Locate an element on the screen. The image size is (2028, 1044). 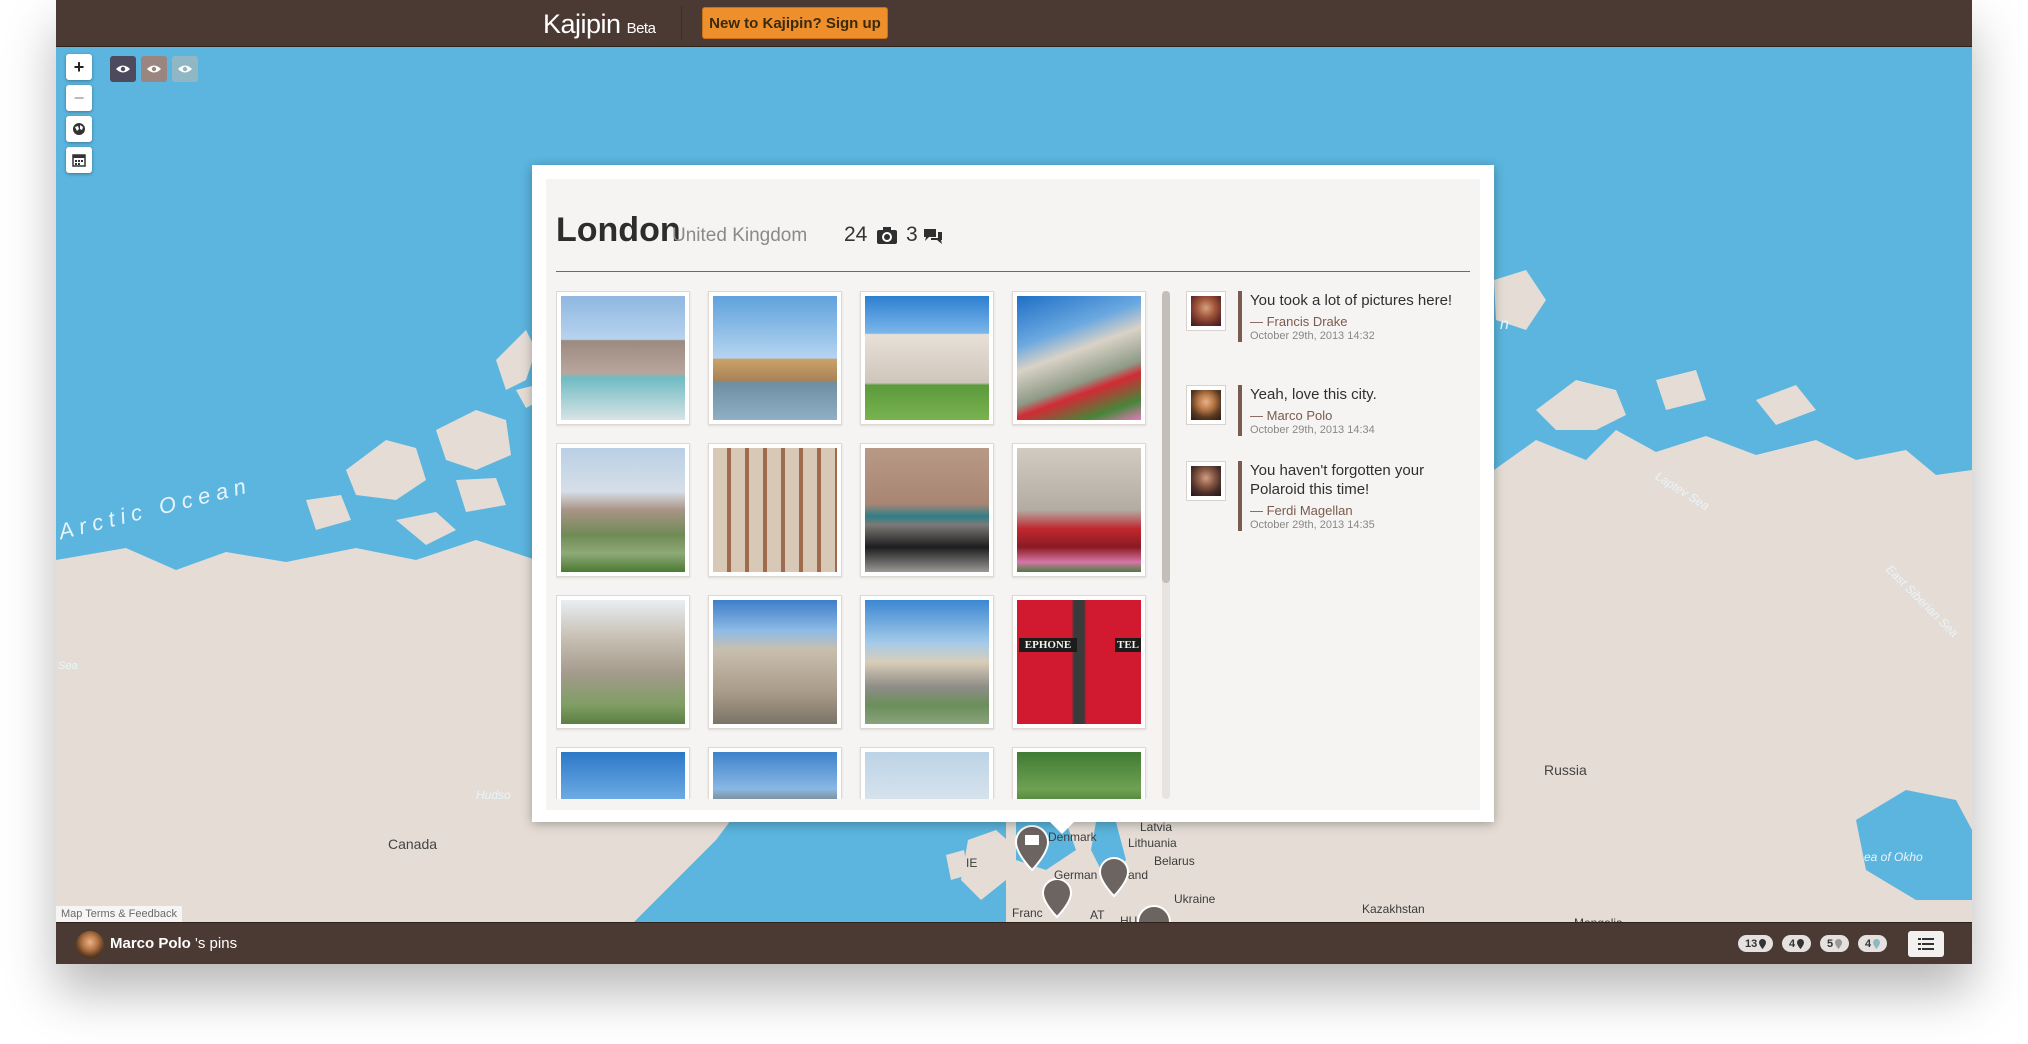
globe-icon is located at coordinates (79, 129).